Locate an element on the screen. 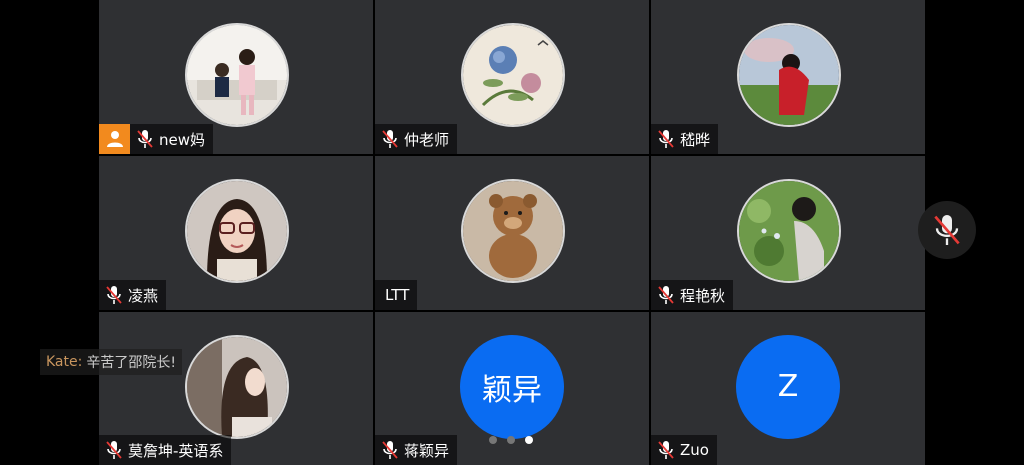  participant-tile: Z Zuo is located at coordinates (788, 388).